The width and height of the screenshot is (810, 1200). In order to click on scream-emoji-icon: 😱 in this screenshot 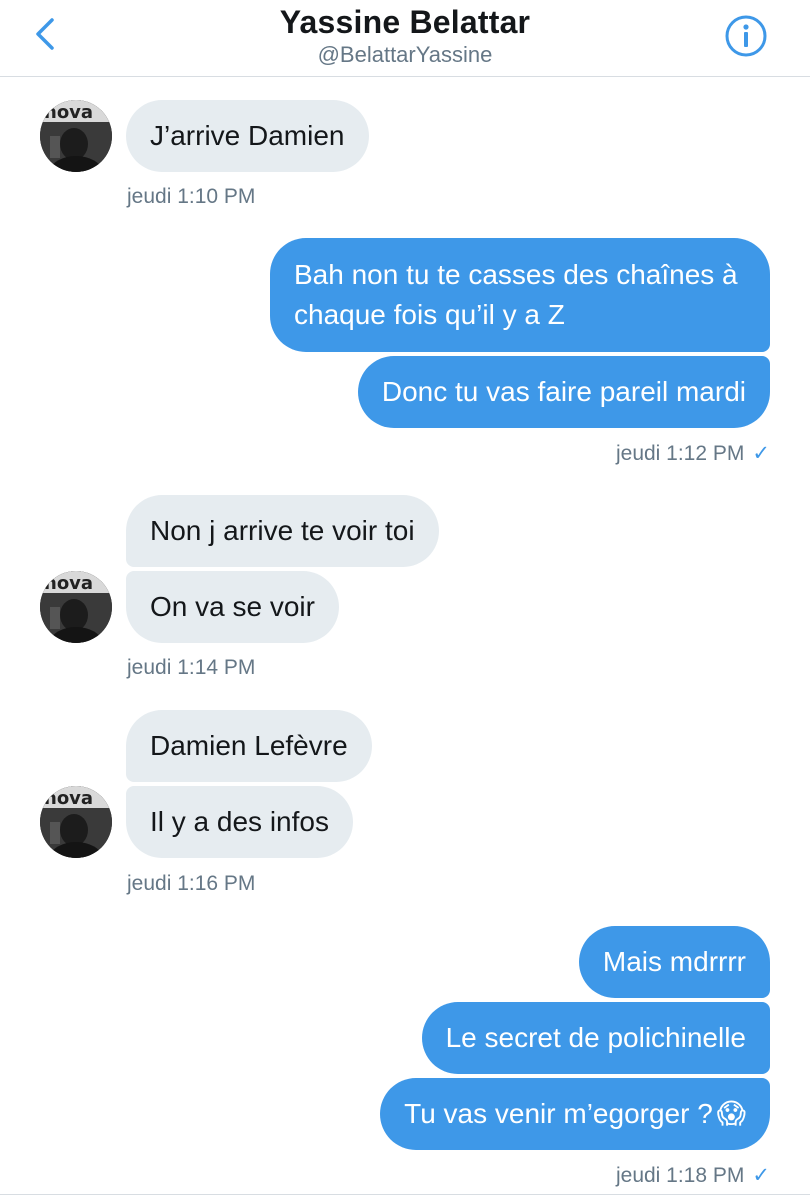, I will do `click(731, 1113)`.